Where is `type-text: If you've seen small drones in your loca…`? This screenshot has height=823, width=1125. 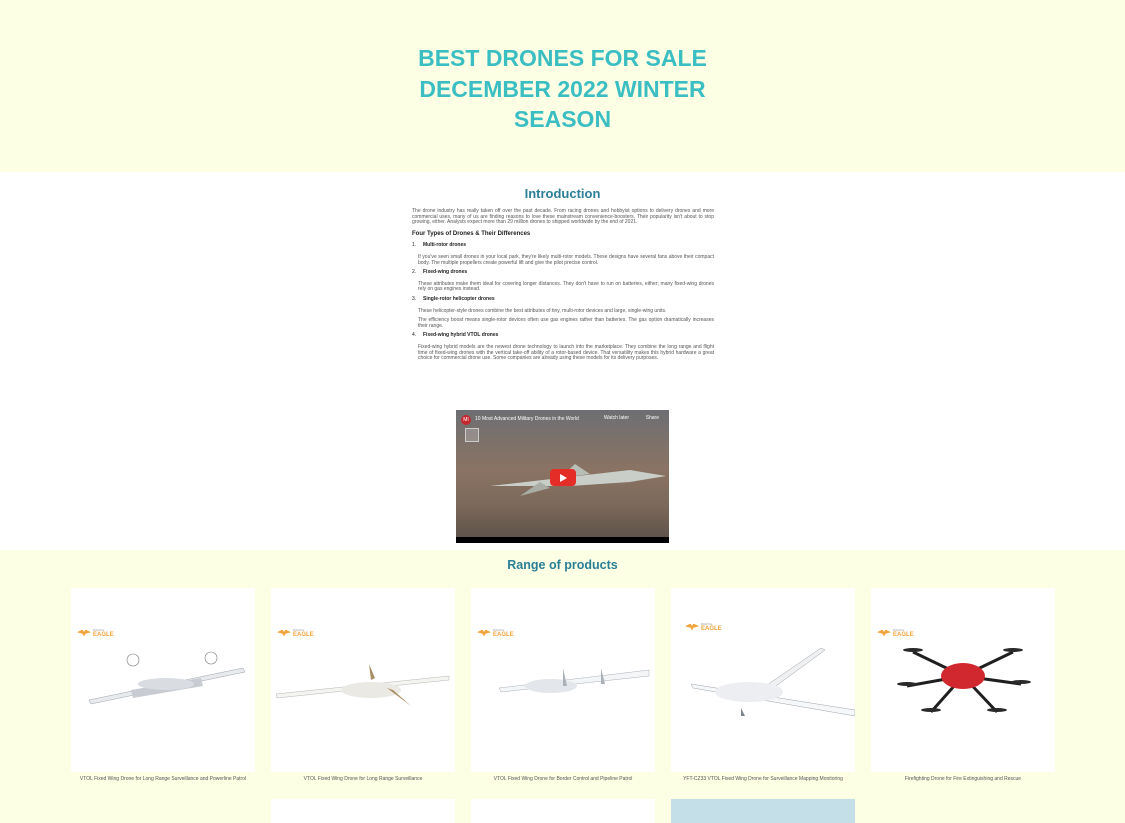 type-text: If you've seen small drones in your loca… is located at coordinates (566, 259).